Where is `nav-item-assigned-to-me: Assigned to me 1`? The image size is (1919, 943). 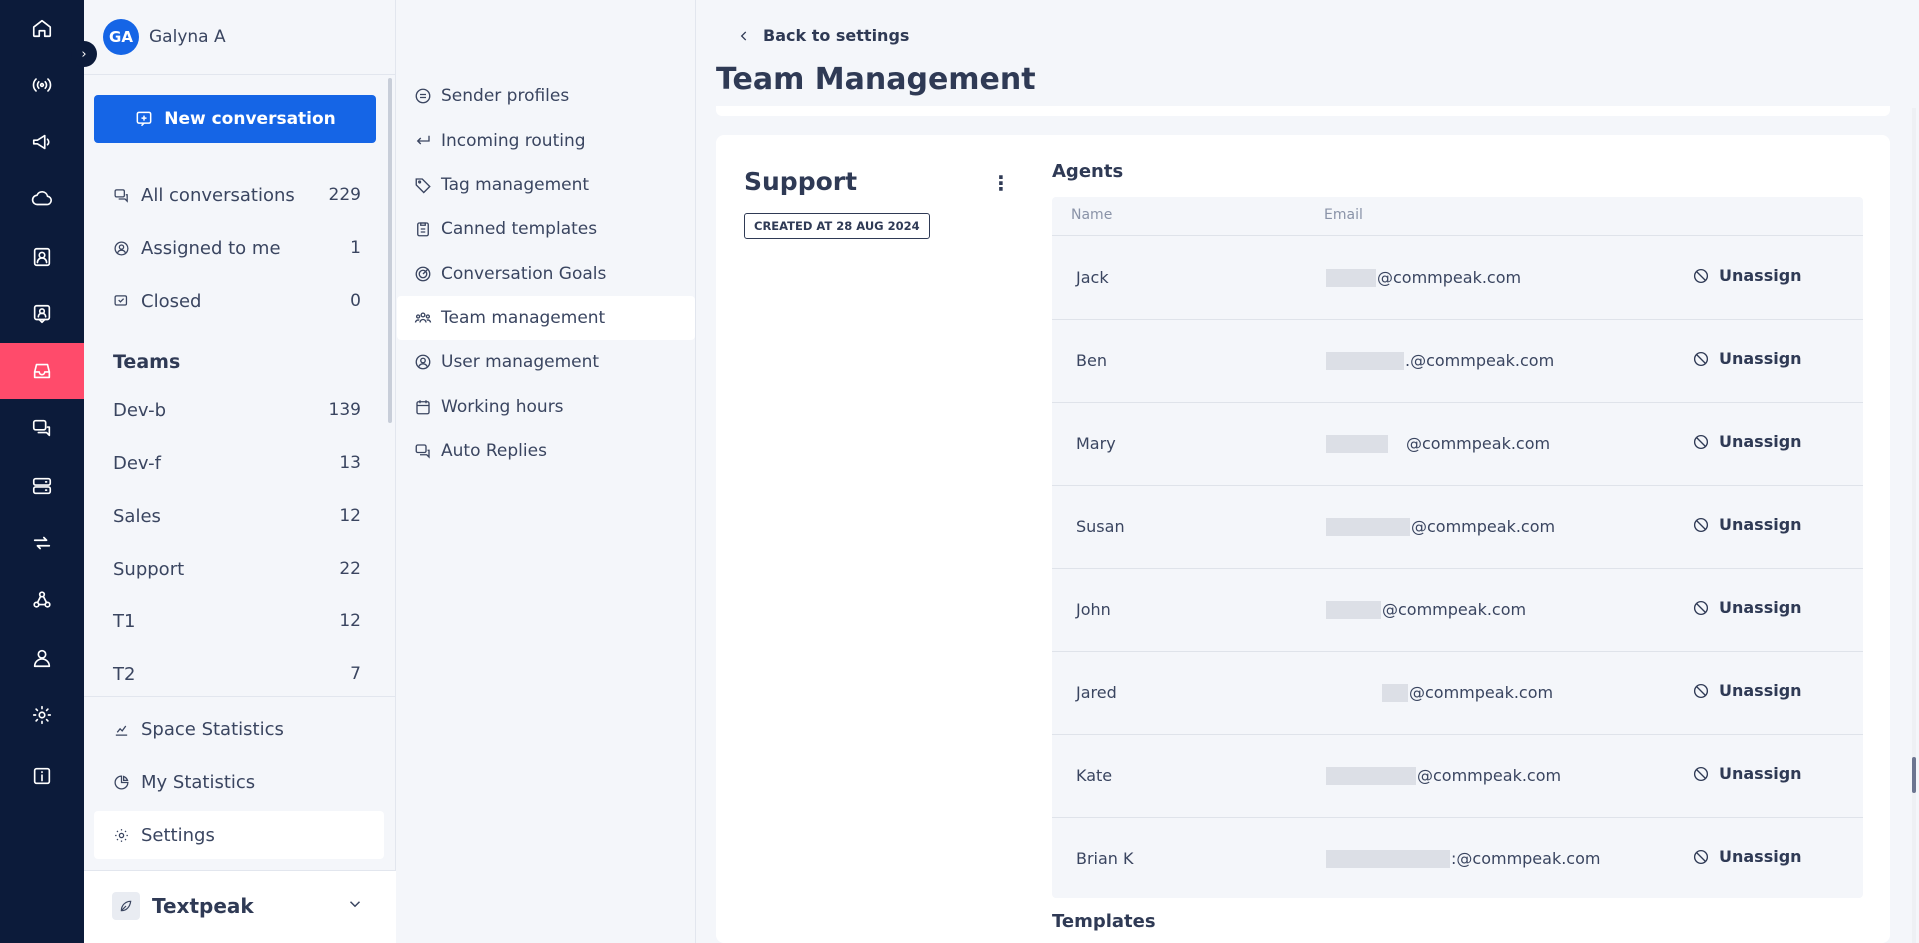 nav-item-assigned-to-me: Assigned to me 1 is located at coordinates (237, 248).